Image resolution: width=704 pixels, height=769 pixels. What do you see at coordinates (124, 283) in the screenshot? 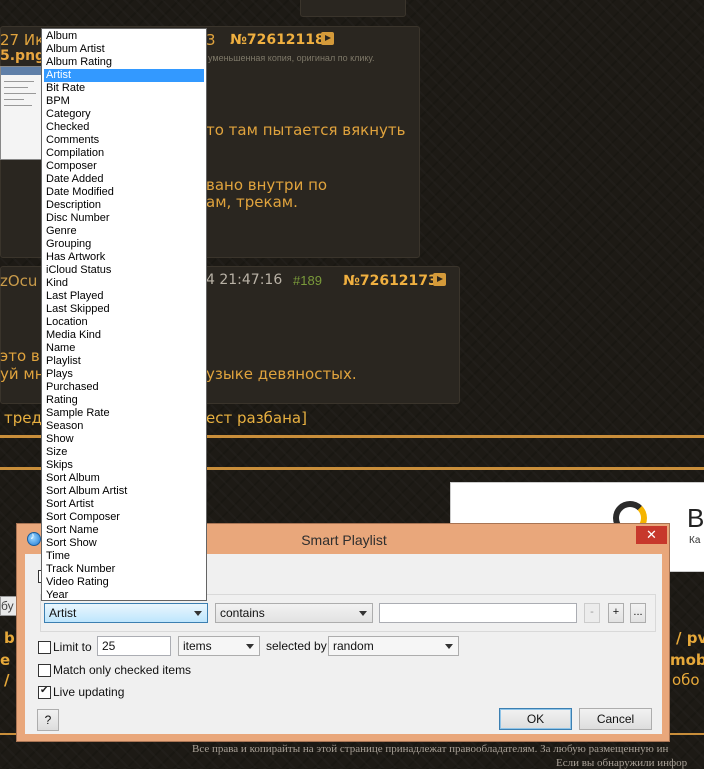
I see `dropdown-option: Kind` at bounding box center [124, 283].